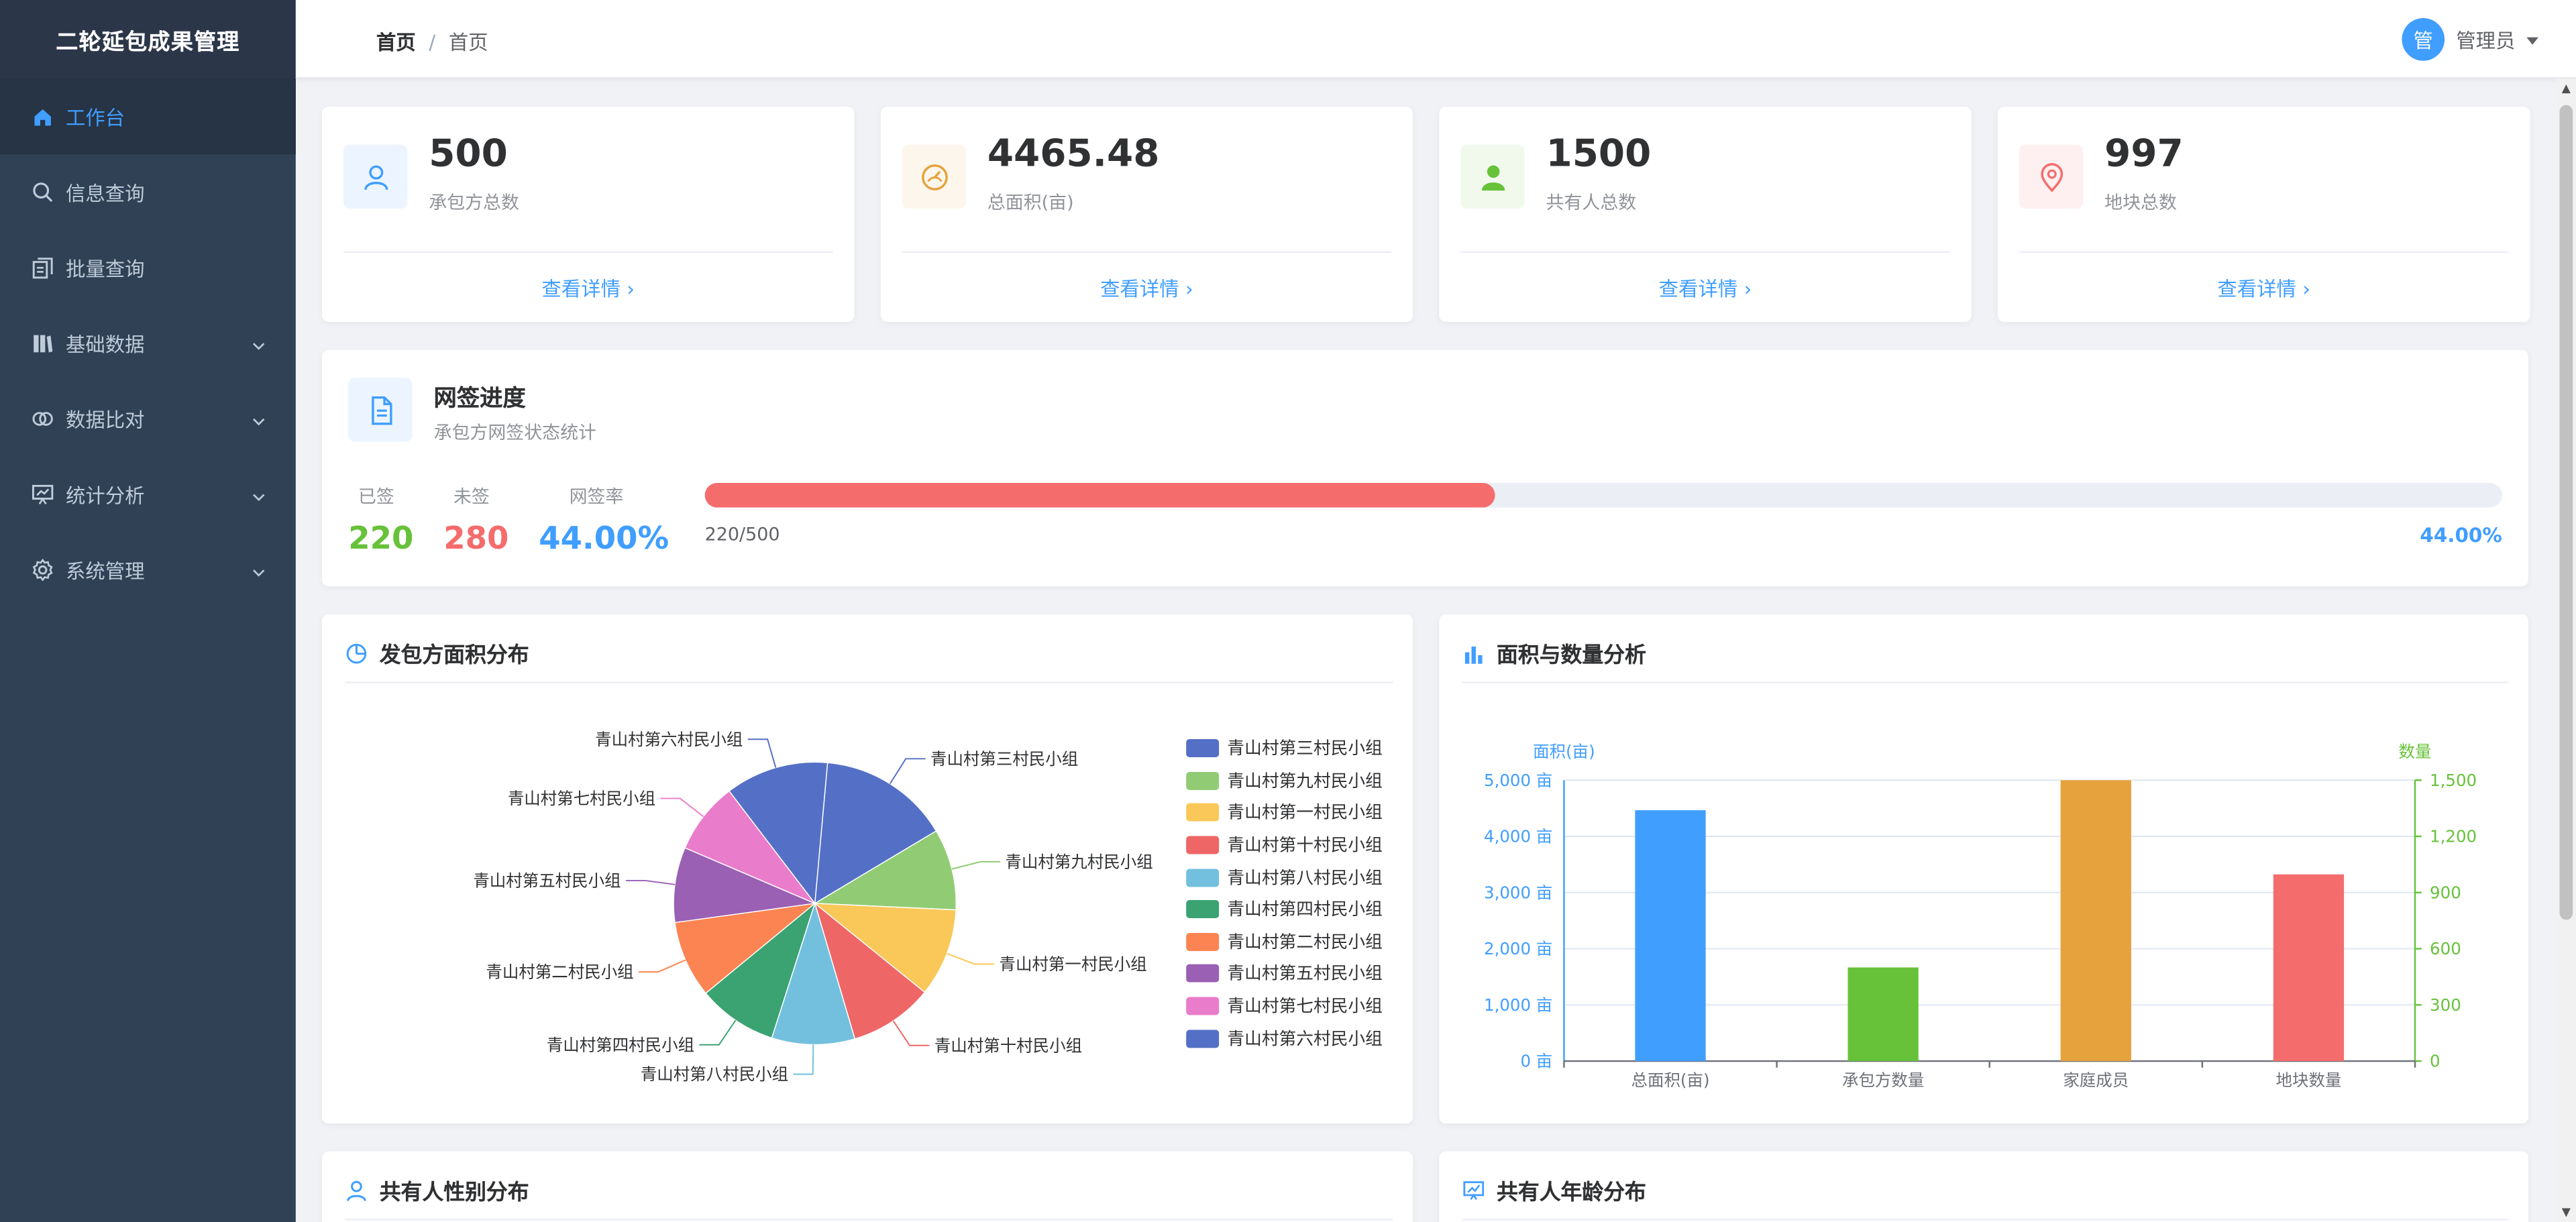 The width and height of the screenshot is (2576, 1222). What do you see at coordinates (105, 344) in the screenshot?
I see `sidebar-item-label: 基础数据` at bounding box center [105, 344].